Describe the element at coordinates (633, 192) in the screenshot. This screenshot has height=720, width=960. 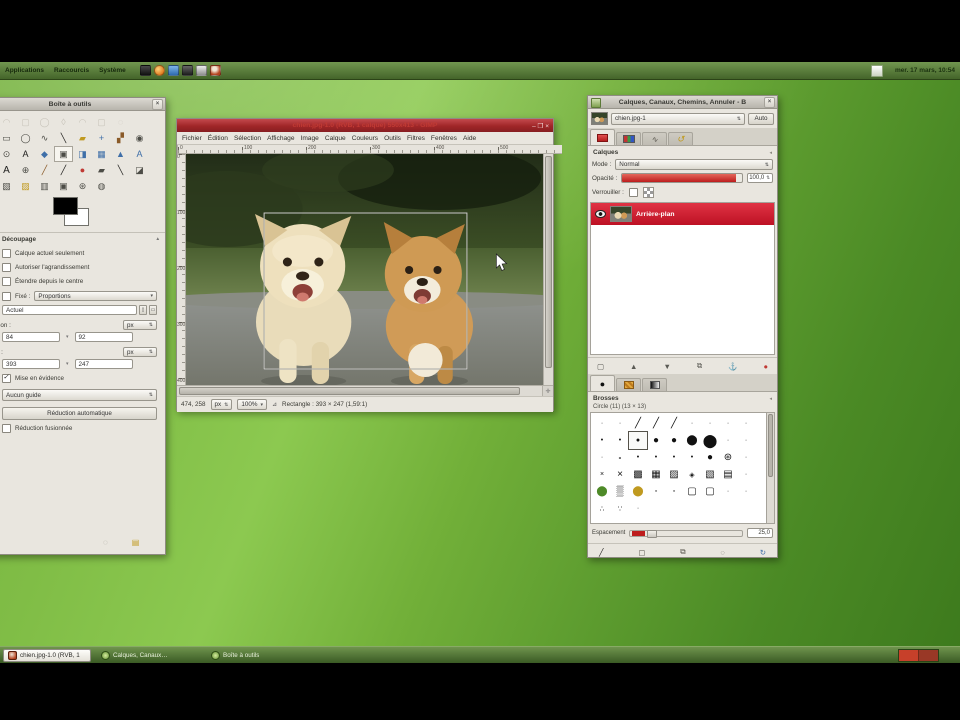
I see `lock-checkbox` at that location.